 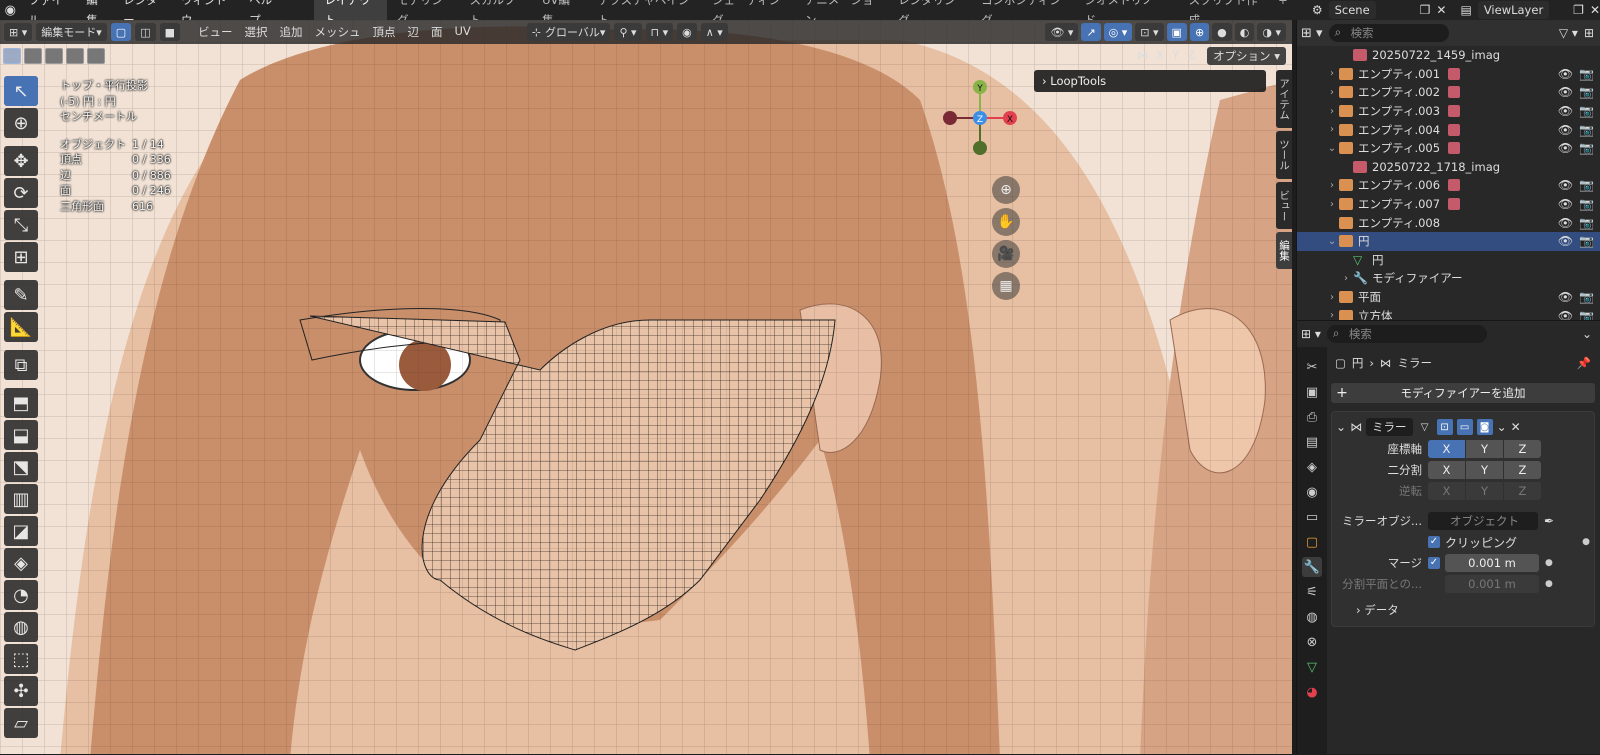 What do you see at coordinates (1312, 617) in the screenshot?
I see `physics-tab-icon: ◍` at bounding box center [1312, 617].